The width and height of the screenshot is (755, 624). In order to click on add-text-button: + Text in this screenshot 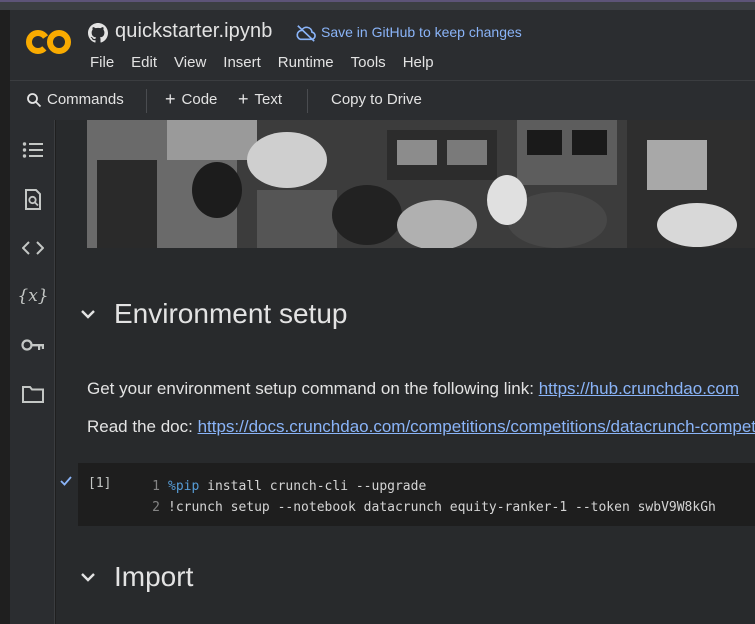, I will do `click(260, 99)`.